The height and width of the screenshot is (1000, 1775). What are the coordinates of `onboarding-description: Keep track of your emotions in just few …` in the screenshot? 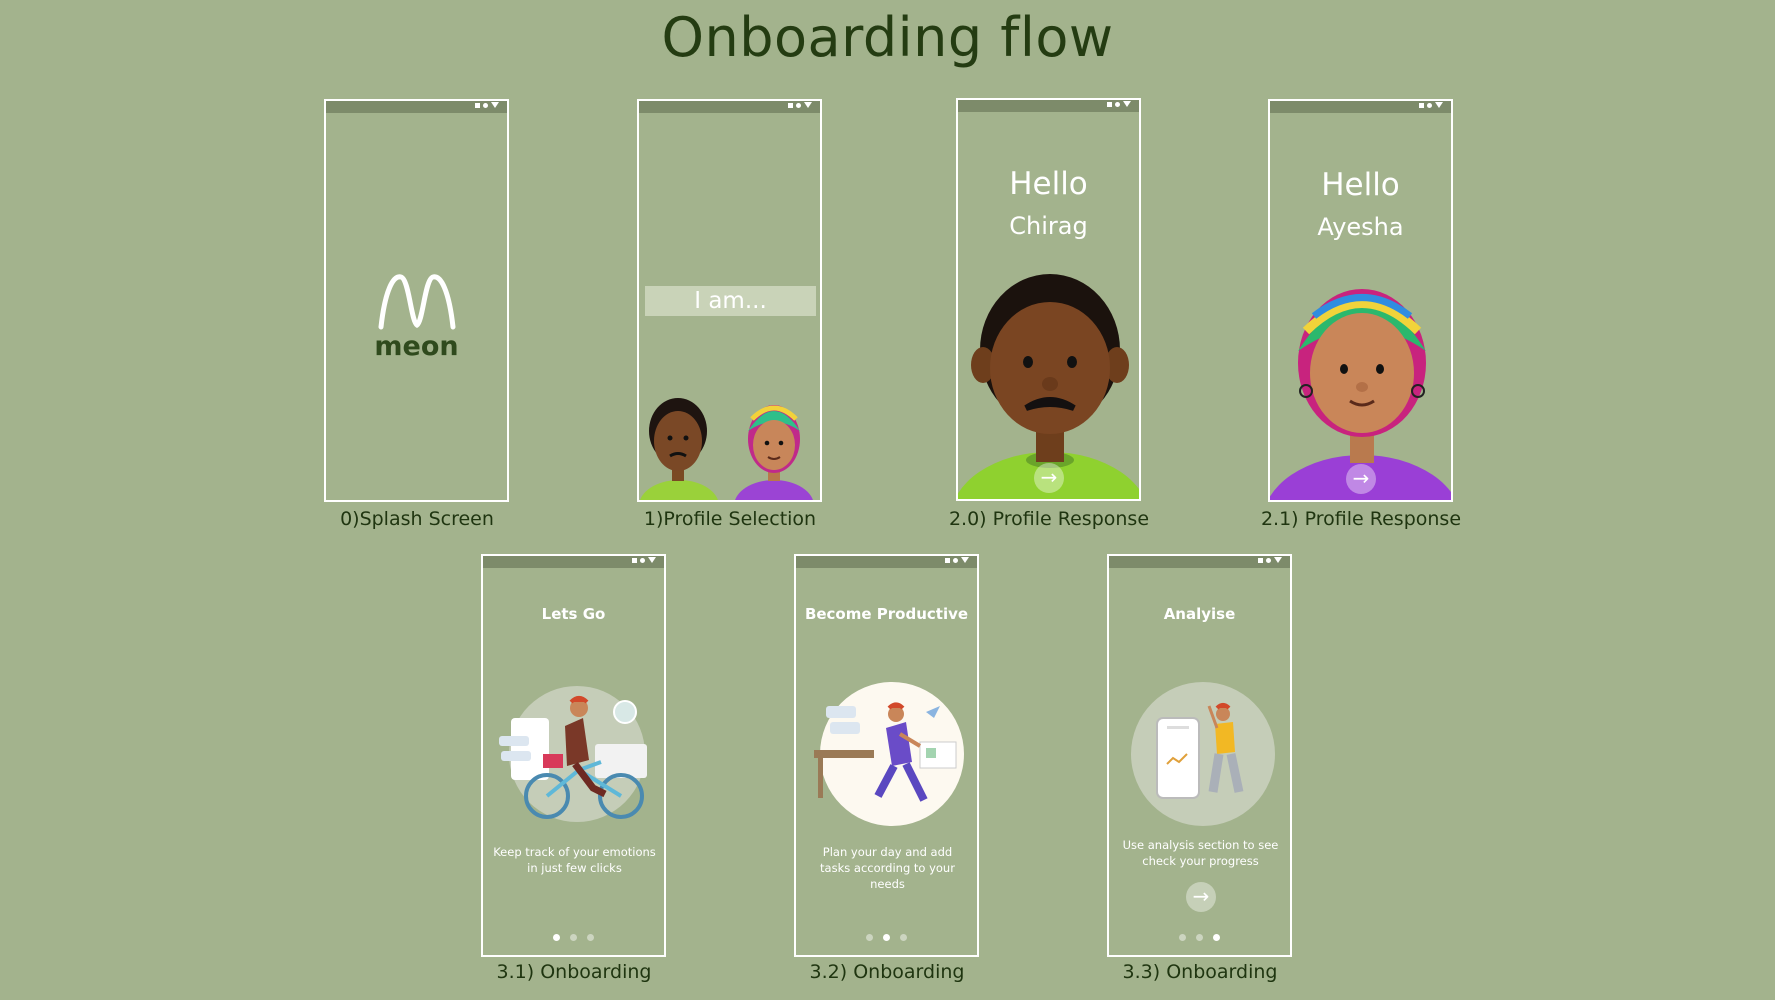 It's located at (574, 860).